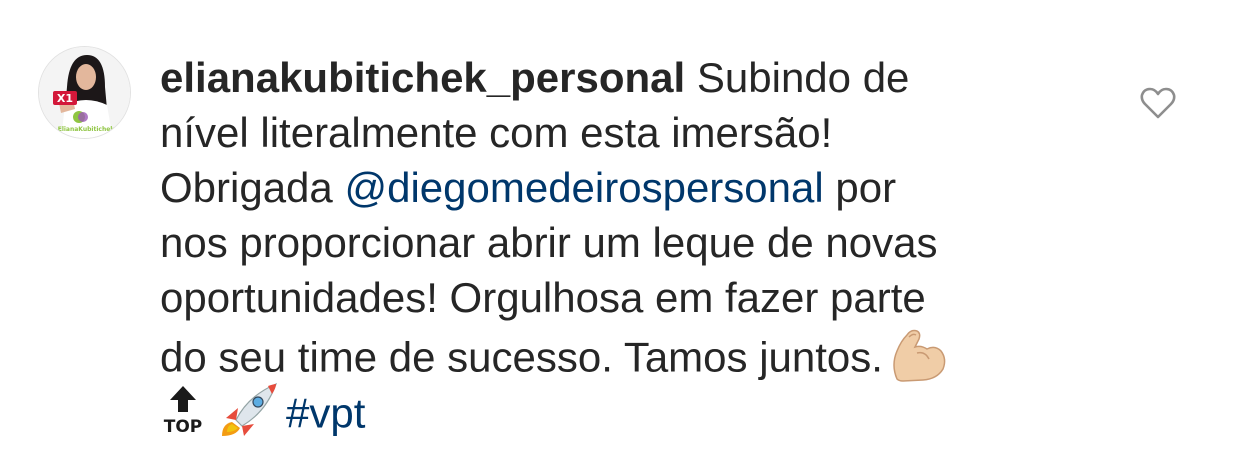  I want to click on svg-text: X1, so click(65, 98).